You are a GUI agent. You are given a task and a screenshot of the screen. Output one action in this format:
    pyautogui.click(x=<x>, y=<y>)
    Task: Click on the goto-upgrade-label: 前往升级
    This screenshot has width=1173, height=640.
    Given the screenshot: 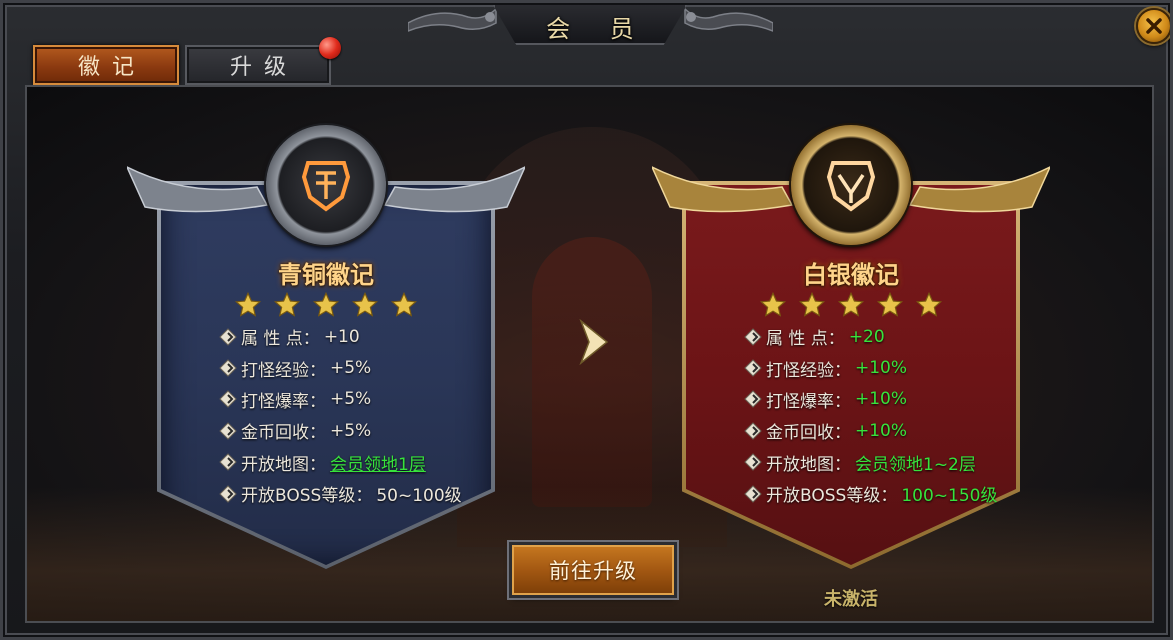 What is the action you would take?
    pyautogui.click(x=593, y=571)
    